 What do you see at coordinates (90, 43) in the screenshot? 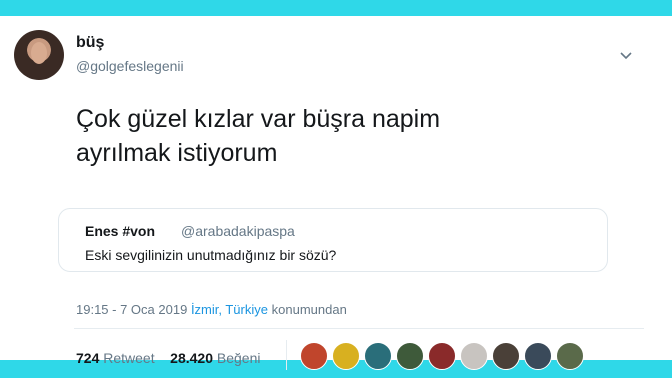
I see `author-name: büş` at bounding box center [90, 43].